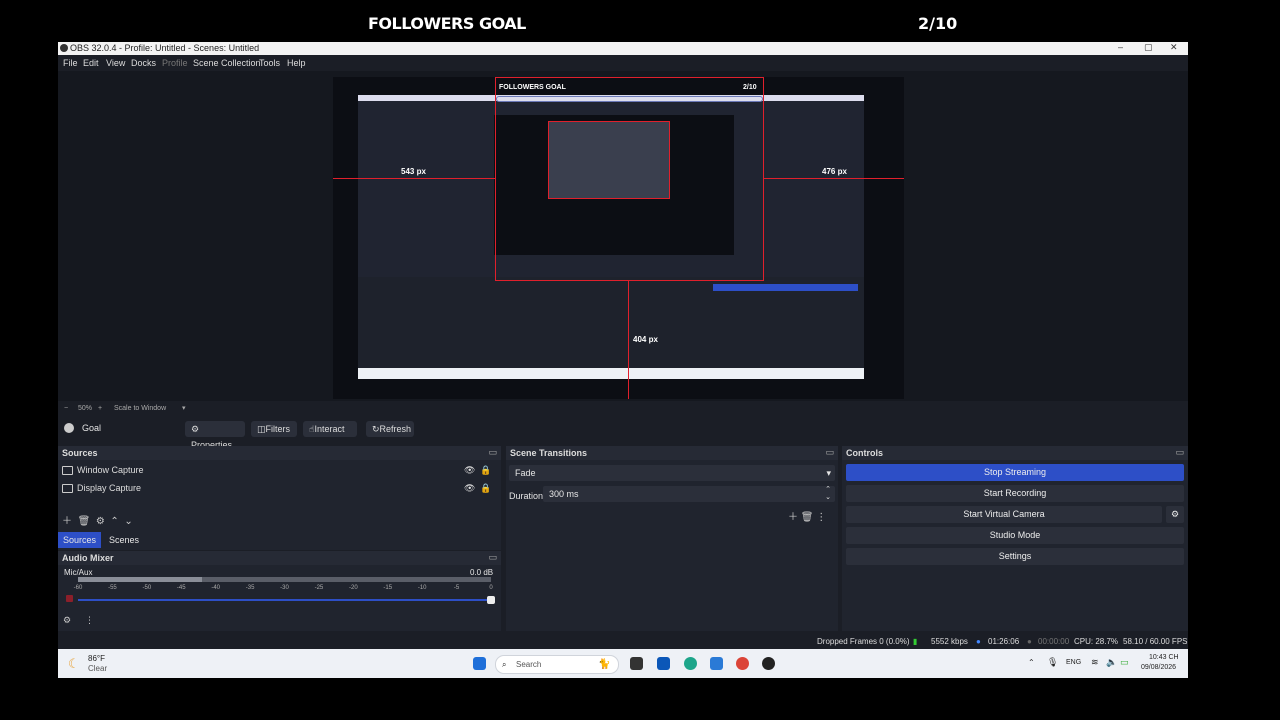 This screenshot has width=1280, height=720. Describe the element at coordinates (124, 540) in the screenshot. I see `tab-scenes: Scenes` at that location.